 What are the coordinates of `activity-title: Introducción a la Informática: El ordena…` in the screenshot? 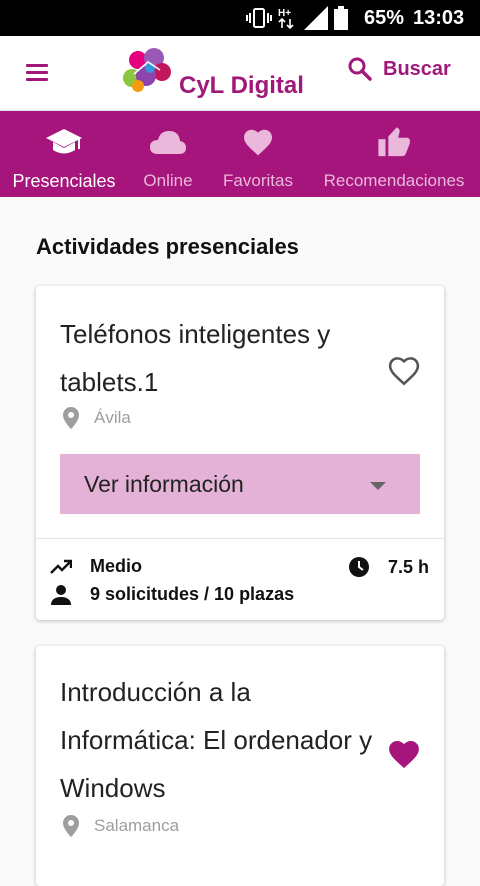 It's located at (216, 740).